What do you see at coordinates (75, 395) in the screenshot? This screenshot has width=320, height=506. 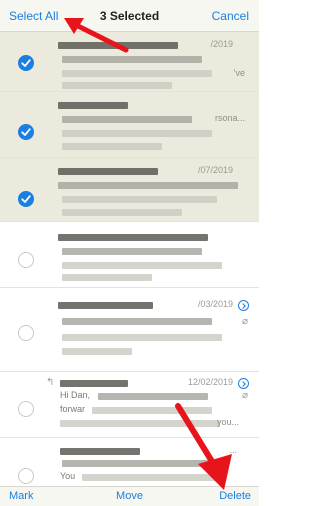 I see `preview-greeting: Hi Dan,` at bounding box center [75, 395].